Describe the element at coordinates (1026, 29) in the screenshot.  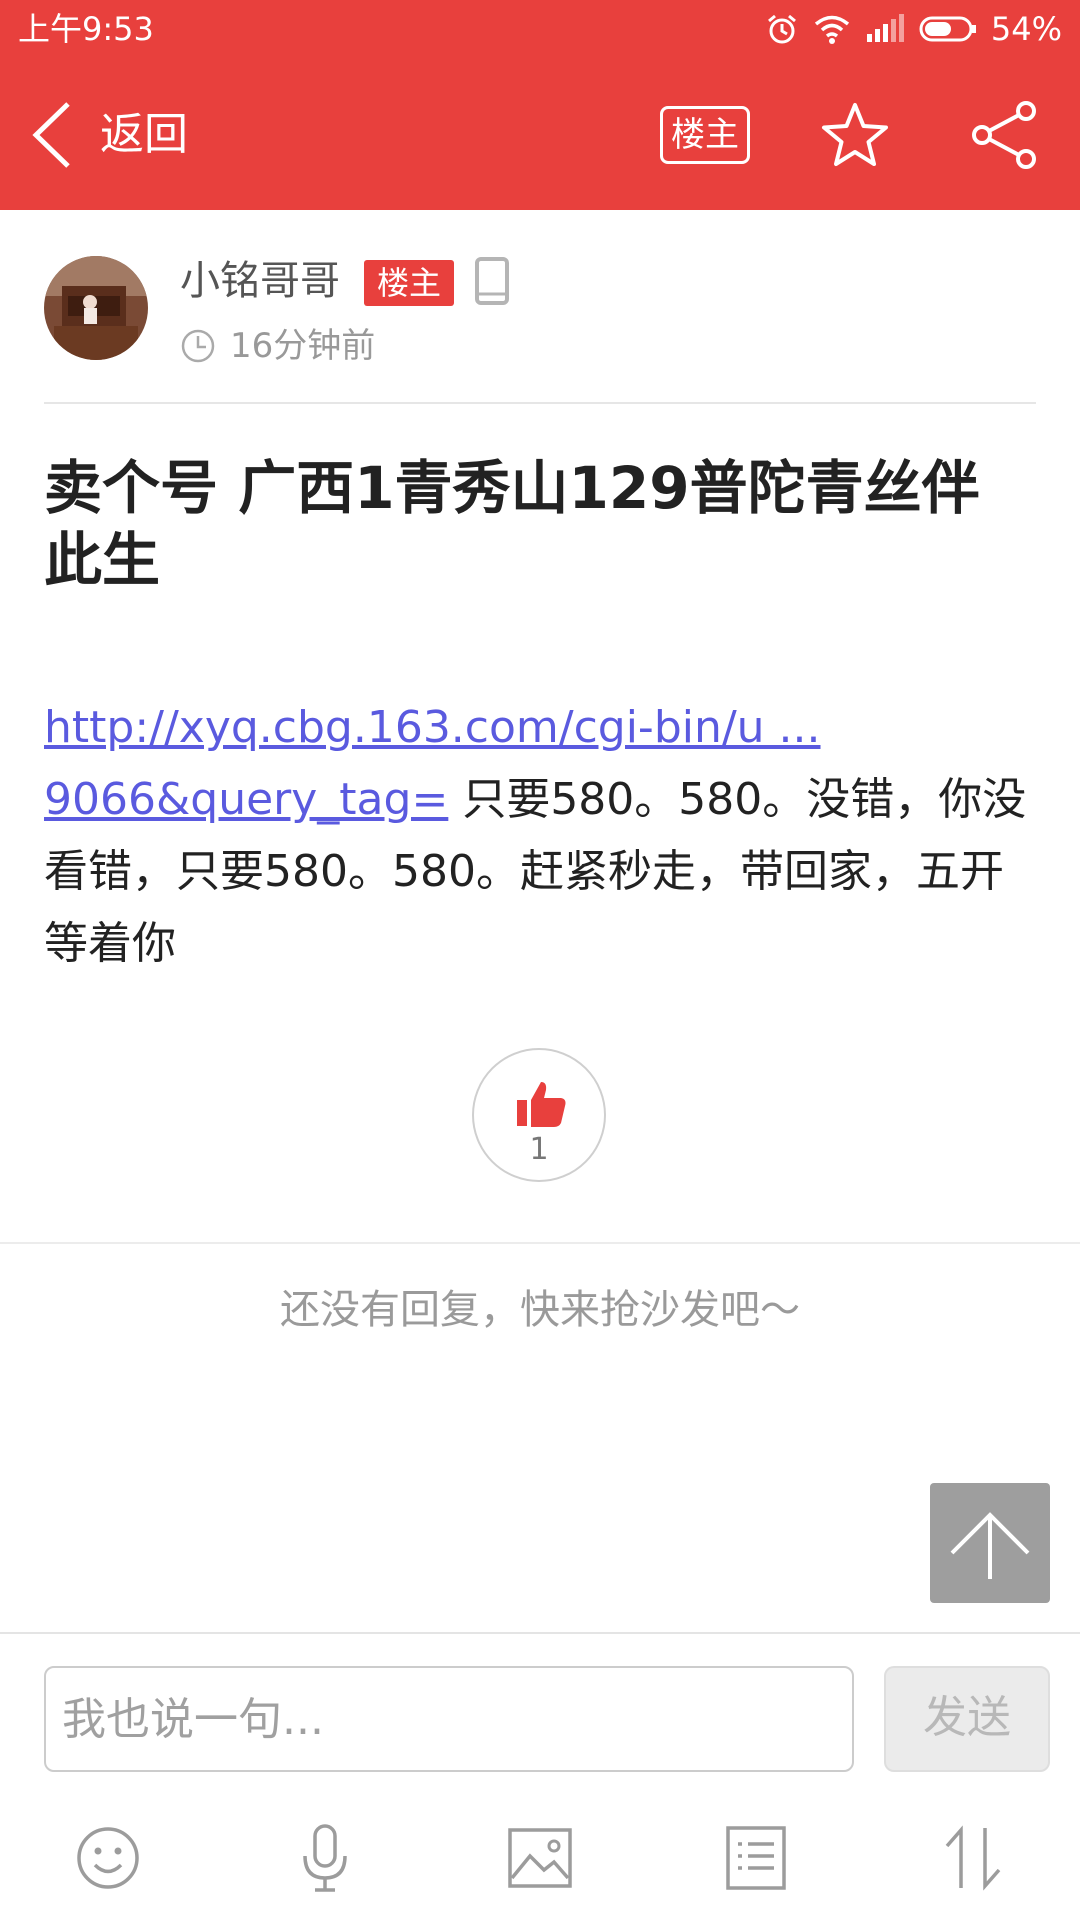
I see `battery-percent: 54%` at that location.